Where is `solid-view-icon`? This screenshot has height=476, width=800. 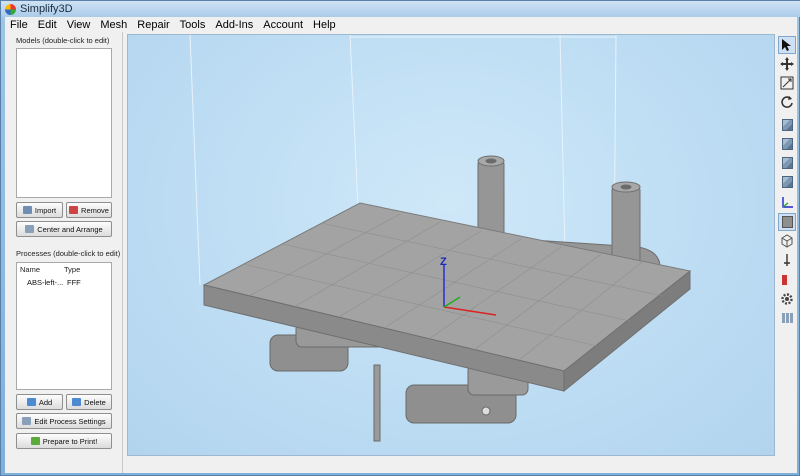 solid-view-icon is located at coordinates (787, 222).